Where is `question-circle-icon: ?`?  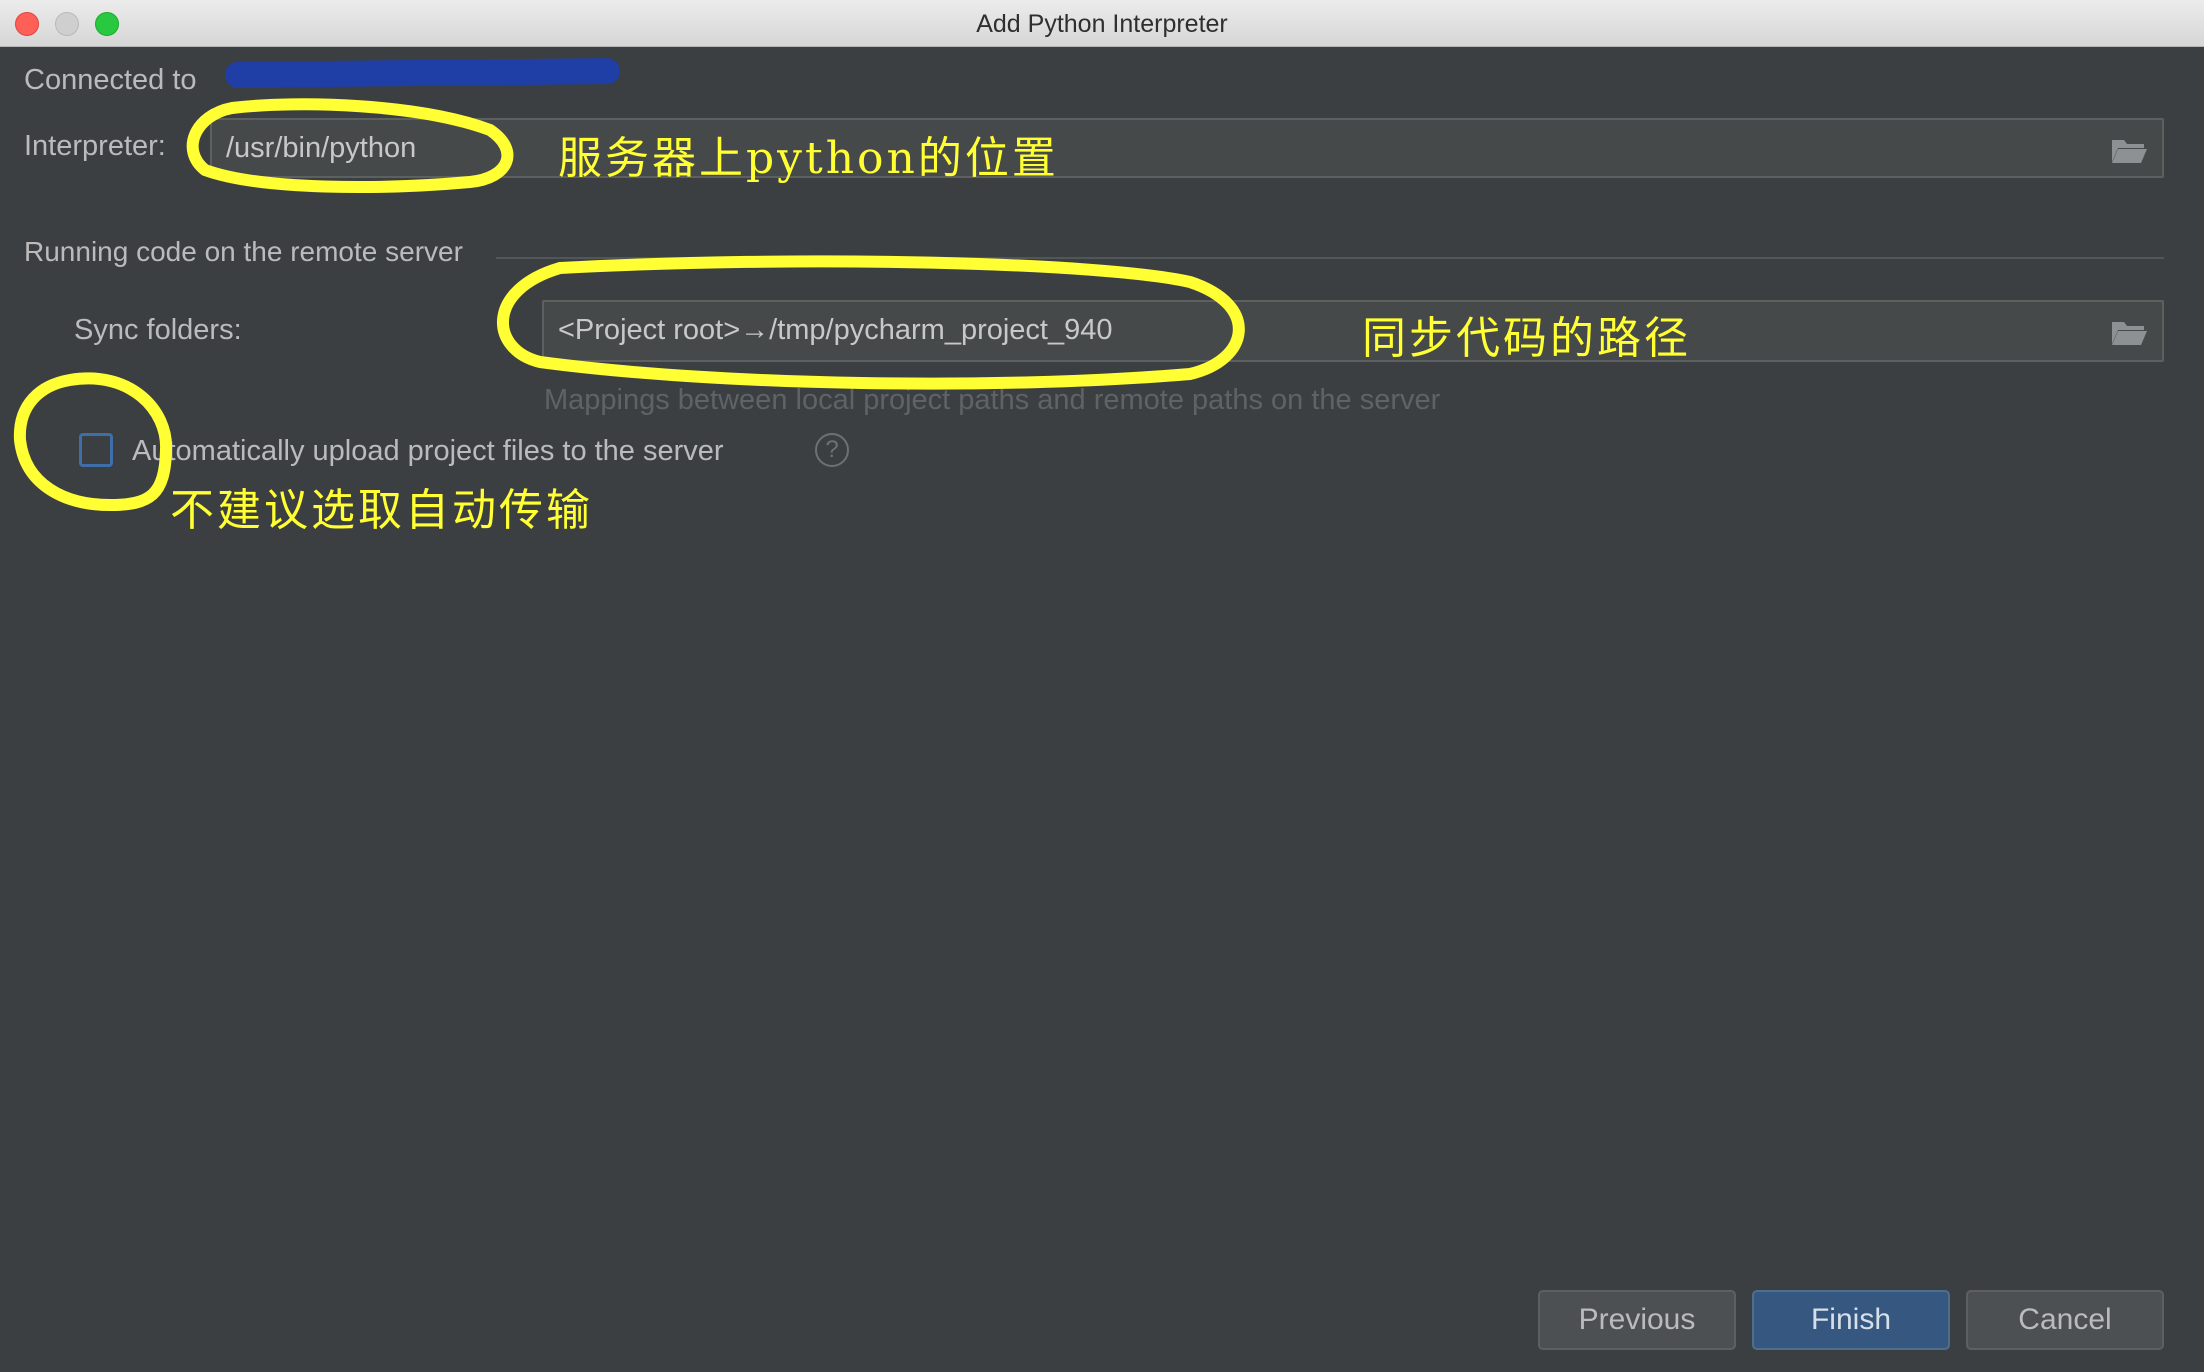
question-circle-icon: ? is located at coordinates (832, 450).